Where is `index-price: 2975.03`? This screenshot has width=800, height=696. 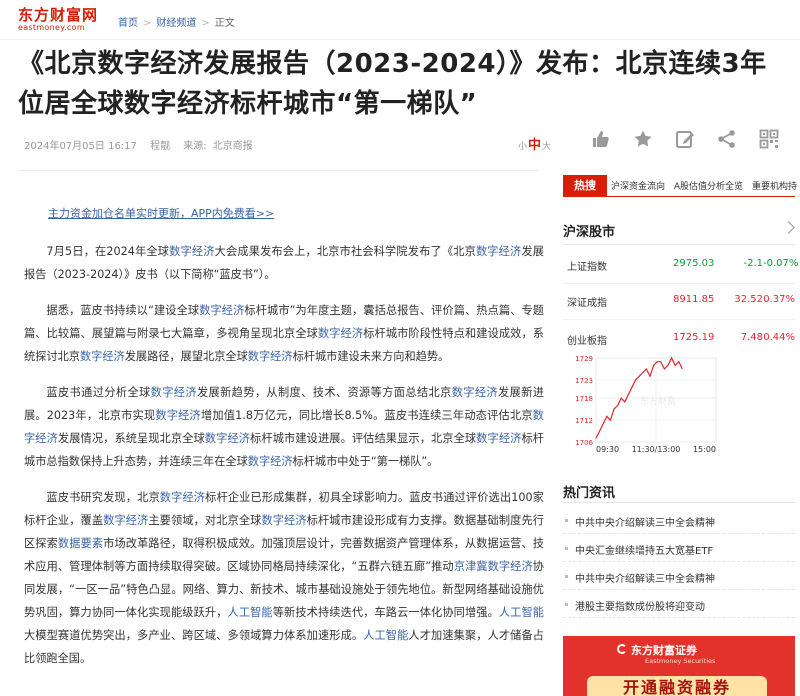 index-price: 2975.03 is located at coordinates (694, 263).